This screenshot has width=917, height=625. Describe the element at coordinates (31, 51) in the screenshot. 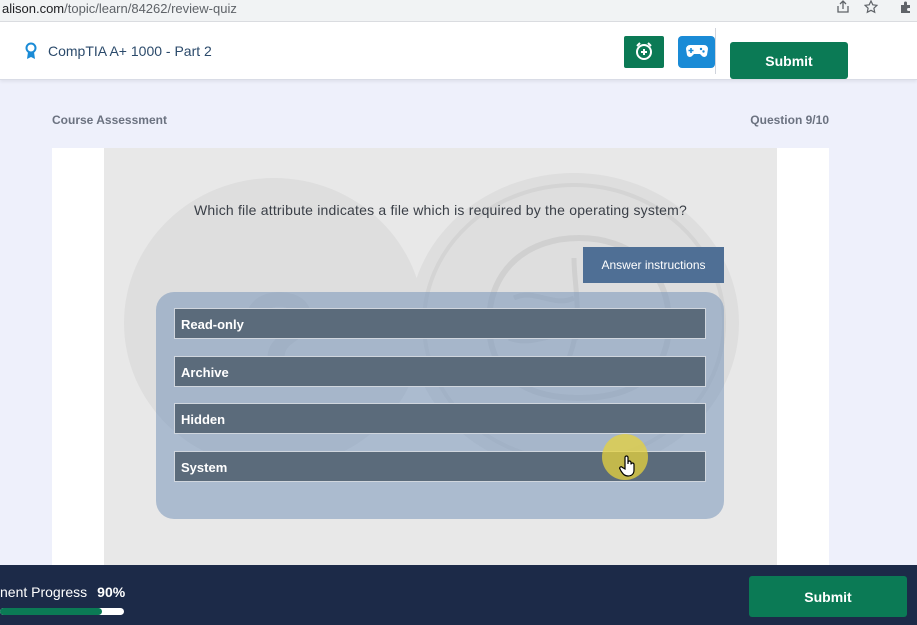

I see `award-ribbon-icon` at that location.